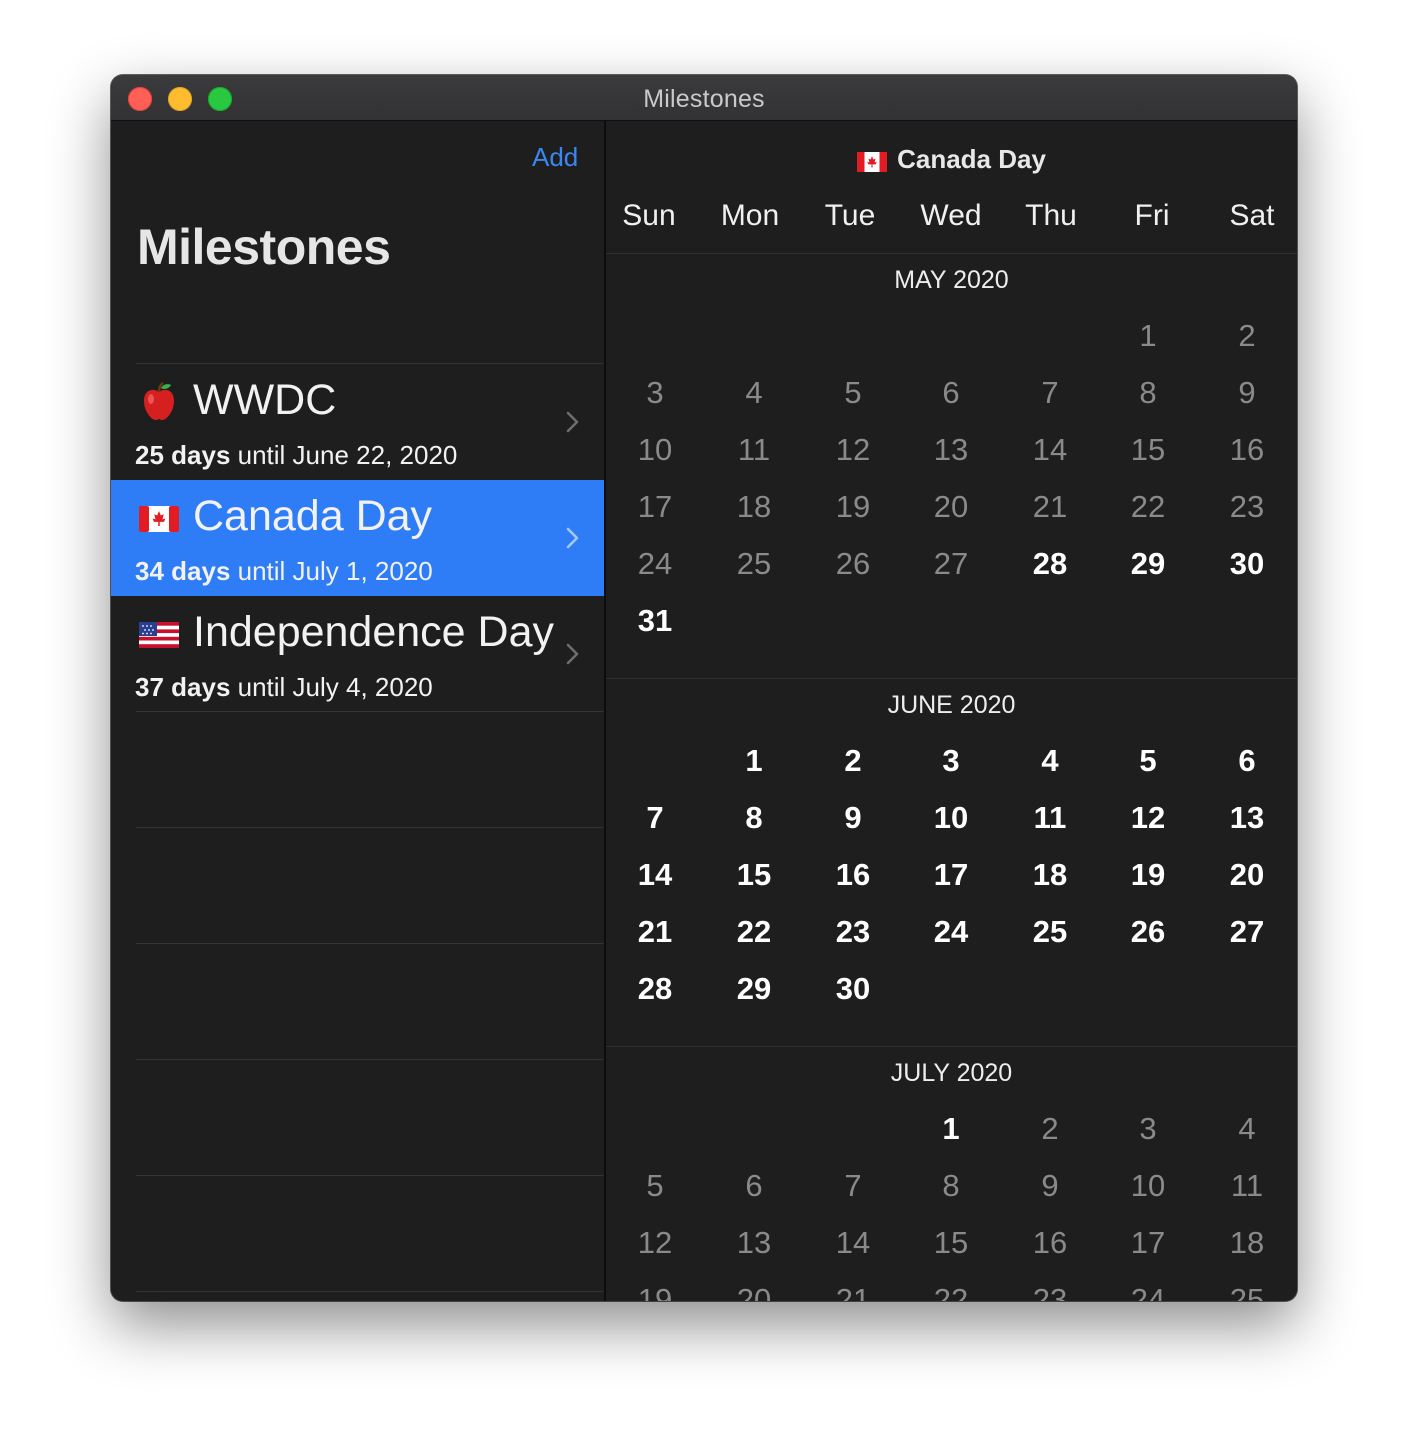 This screenshot has height=1450, width=1408. Describe the element at coordinates (850, 215) in the screenshot. I see `weekday-label: Tue` at that location.